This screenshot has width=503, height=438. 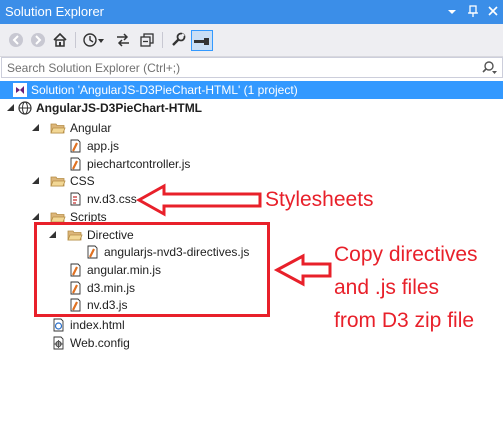 What do you see at coordinates (406, 254) in the screenshot?
I see `annotation-copy-line1: Copy directives` at bounding box center [406, 254].